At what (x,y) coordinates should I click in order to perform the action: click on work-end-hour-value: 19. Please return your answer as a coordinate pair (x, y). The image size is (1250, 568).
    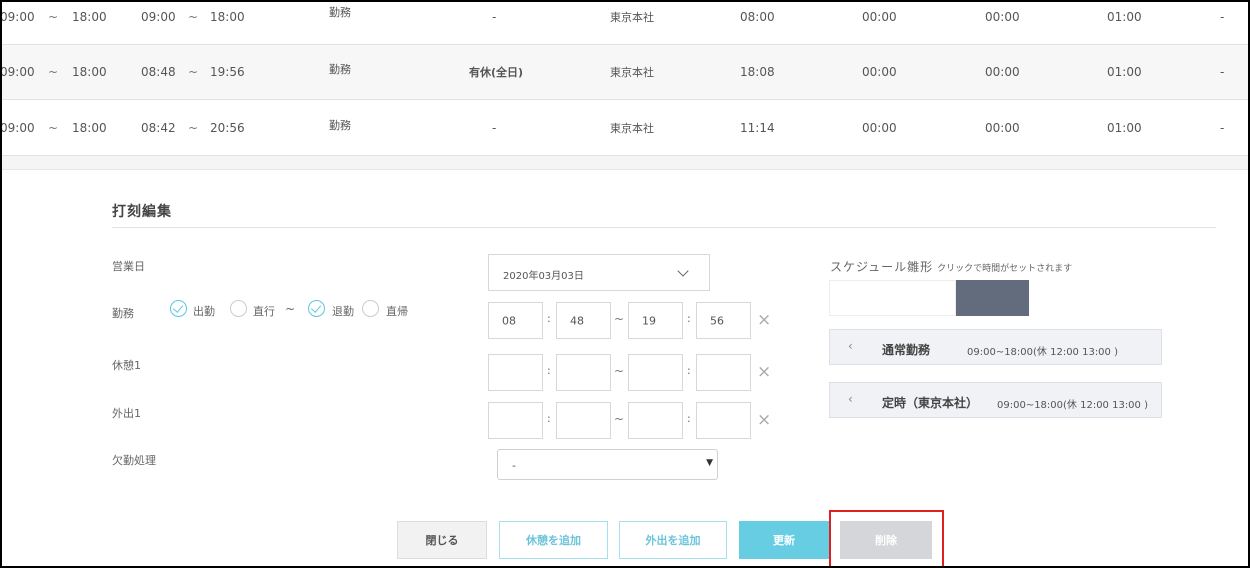
    Looking at the image, I should click on (649, 320).